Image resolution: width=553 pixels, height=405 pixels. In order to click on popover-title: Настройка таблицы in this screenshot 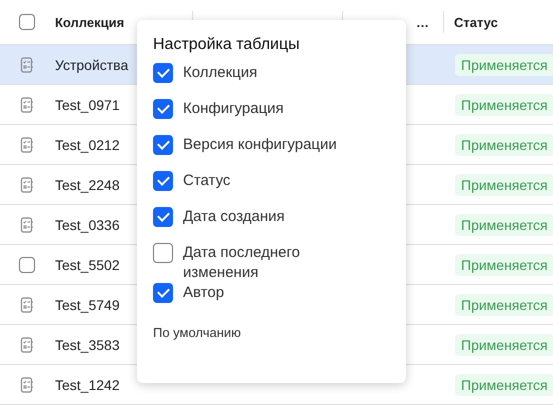, I will do `click(227, 45)`.